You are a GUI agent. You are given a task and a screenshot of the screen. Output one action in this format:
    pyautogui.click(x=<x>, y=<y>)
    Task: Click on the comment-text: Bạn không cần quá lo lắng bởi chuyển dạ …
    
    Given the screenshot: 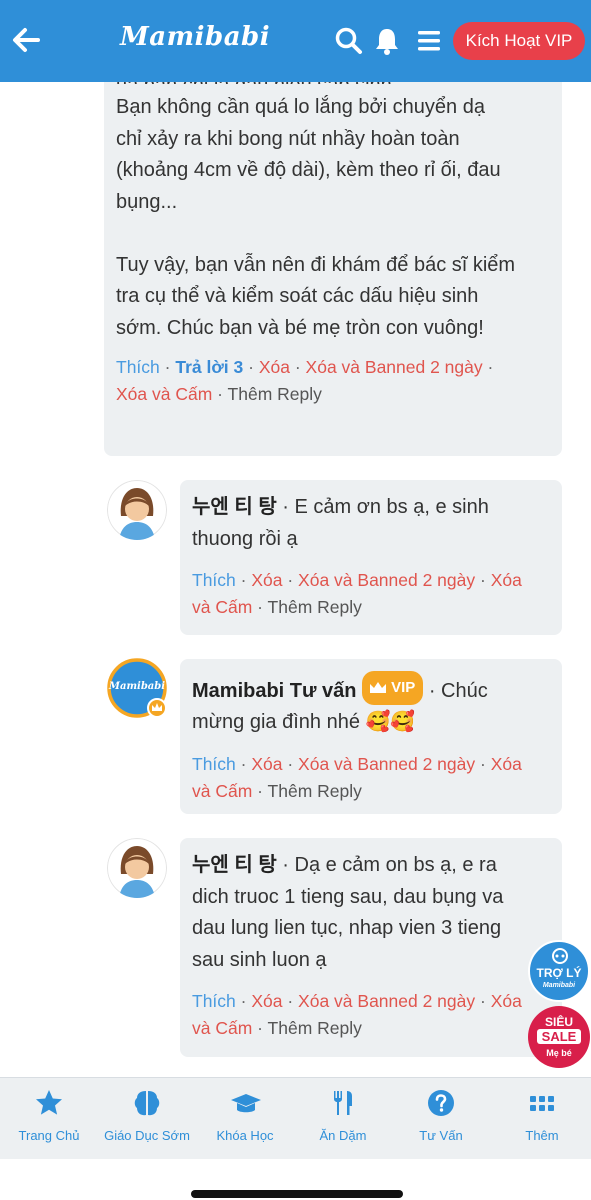 What is the action you would take?
    pyautogui.click(x=316, y=217)
    